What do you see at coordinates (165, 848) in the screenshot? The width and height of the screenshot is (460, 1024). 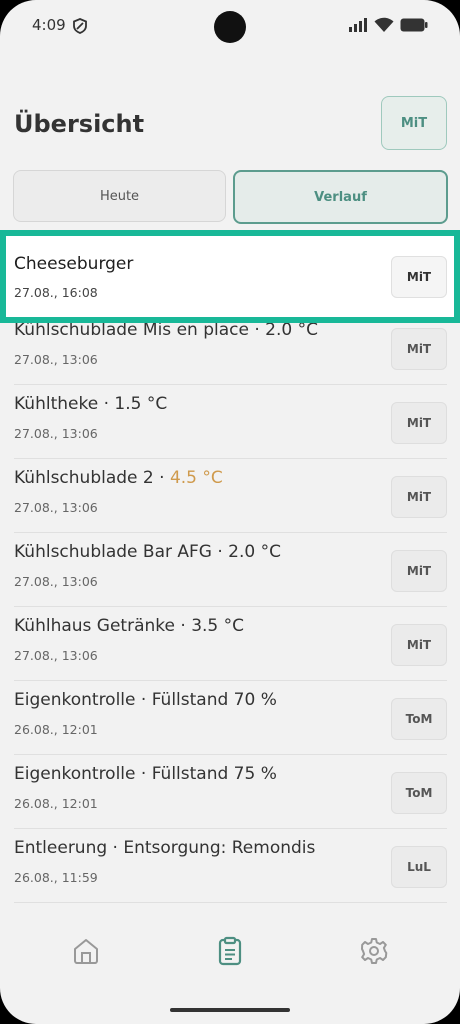 I see `entry-title: Entleerung · Entsorgung: Remondis` at bounding box center [165, 848].